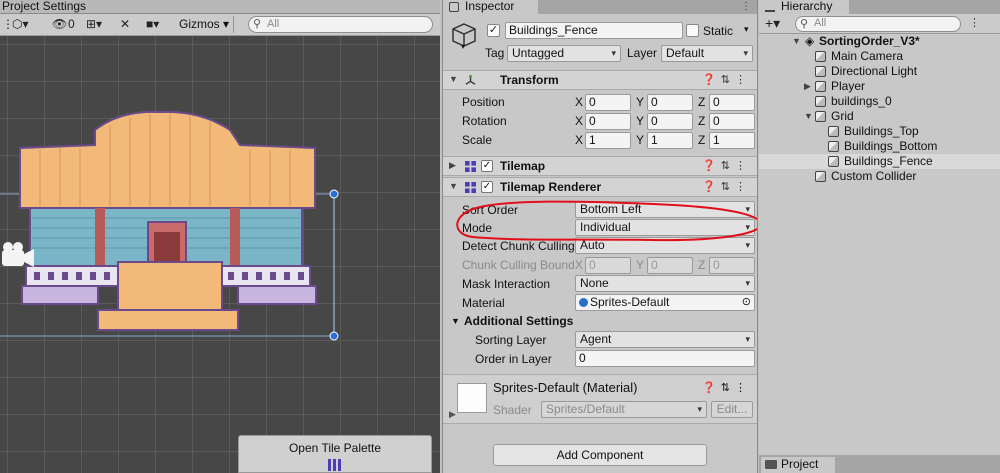 This screenshot has width=1000, height=473. What do you see at coordinates (493, 30) in the screenshot?
I see `object-active-checkbox: ✓` at bounding box center [493, 30].